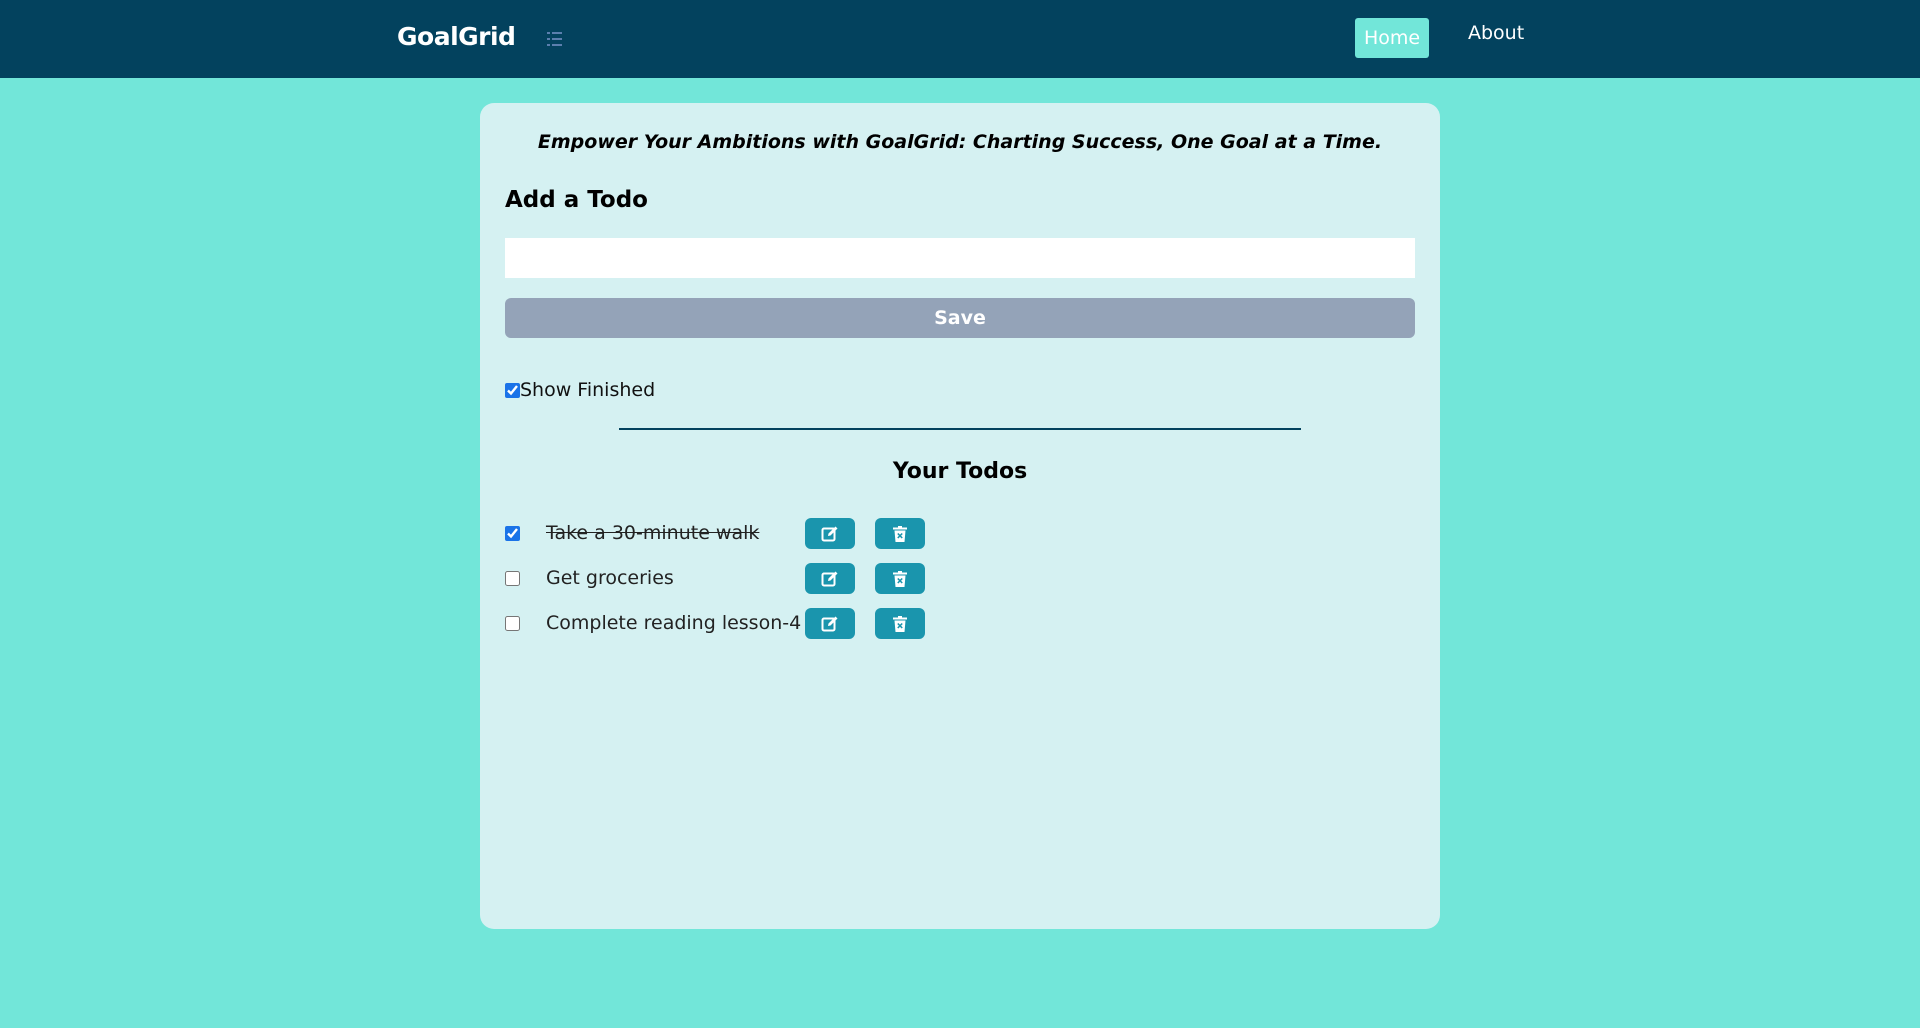  Describe the element at coordinates (960, 318) in the screenshot. I see `save-button: Save` at that location.